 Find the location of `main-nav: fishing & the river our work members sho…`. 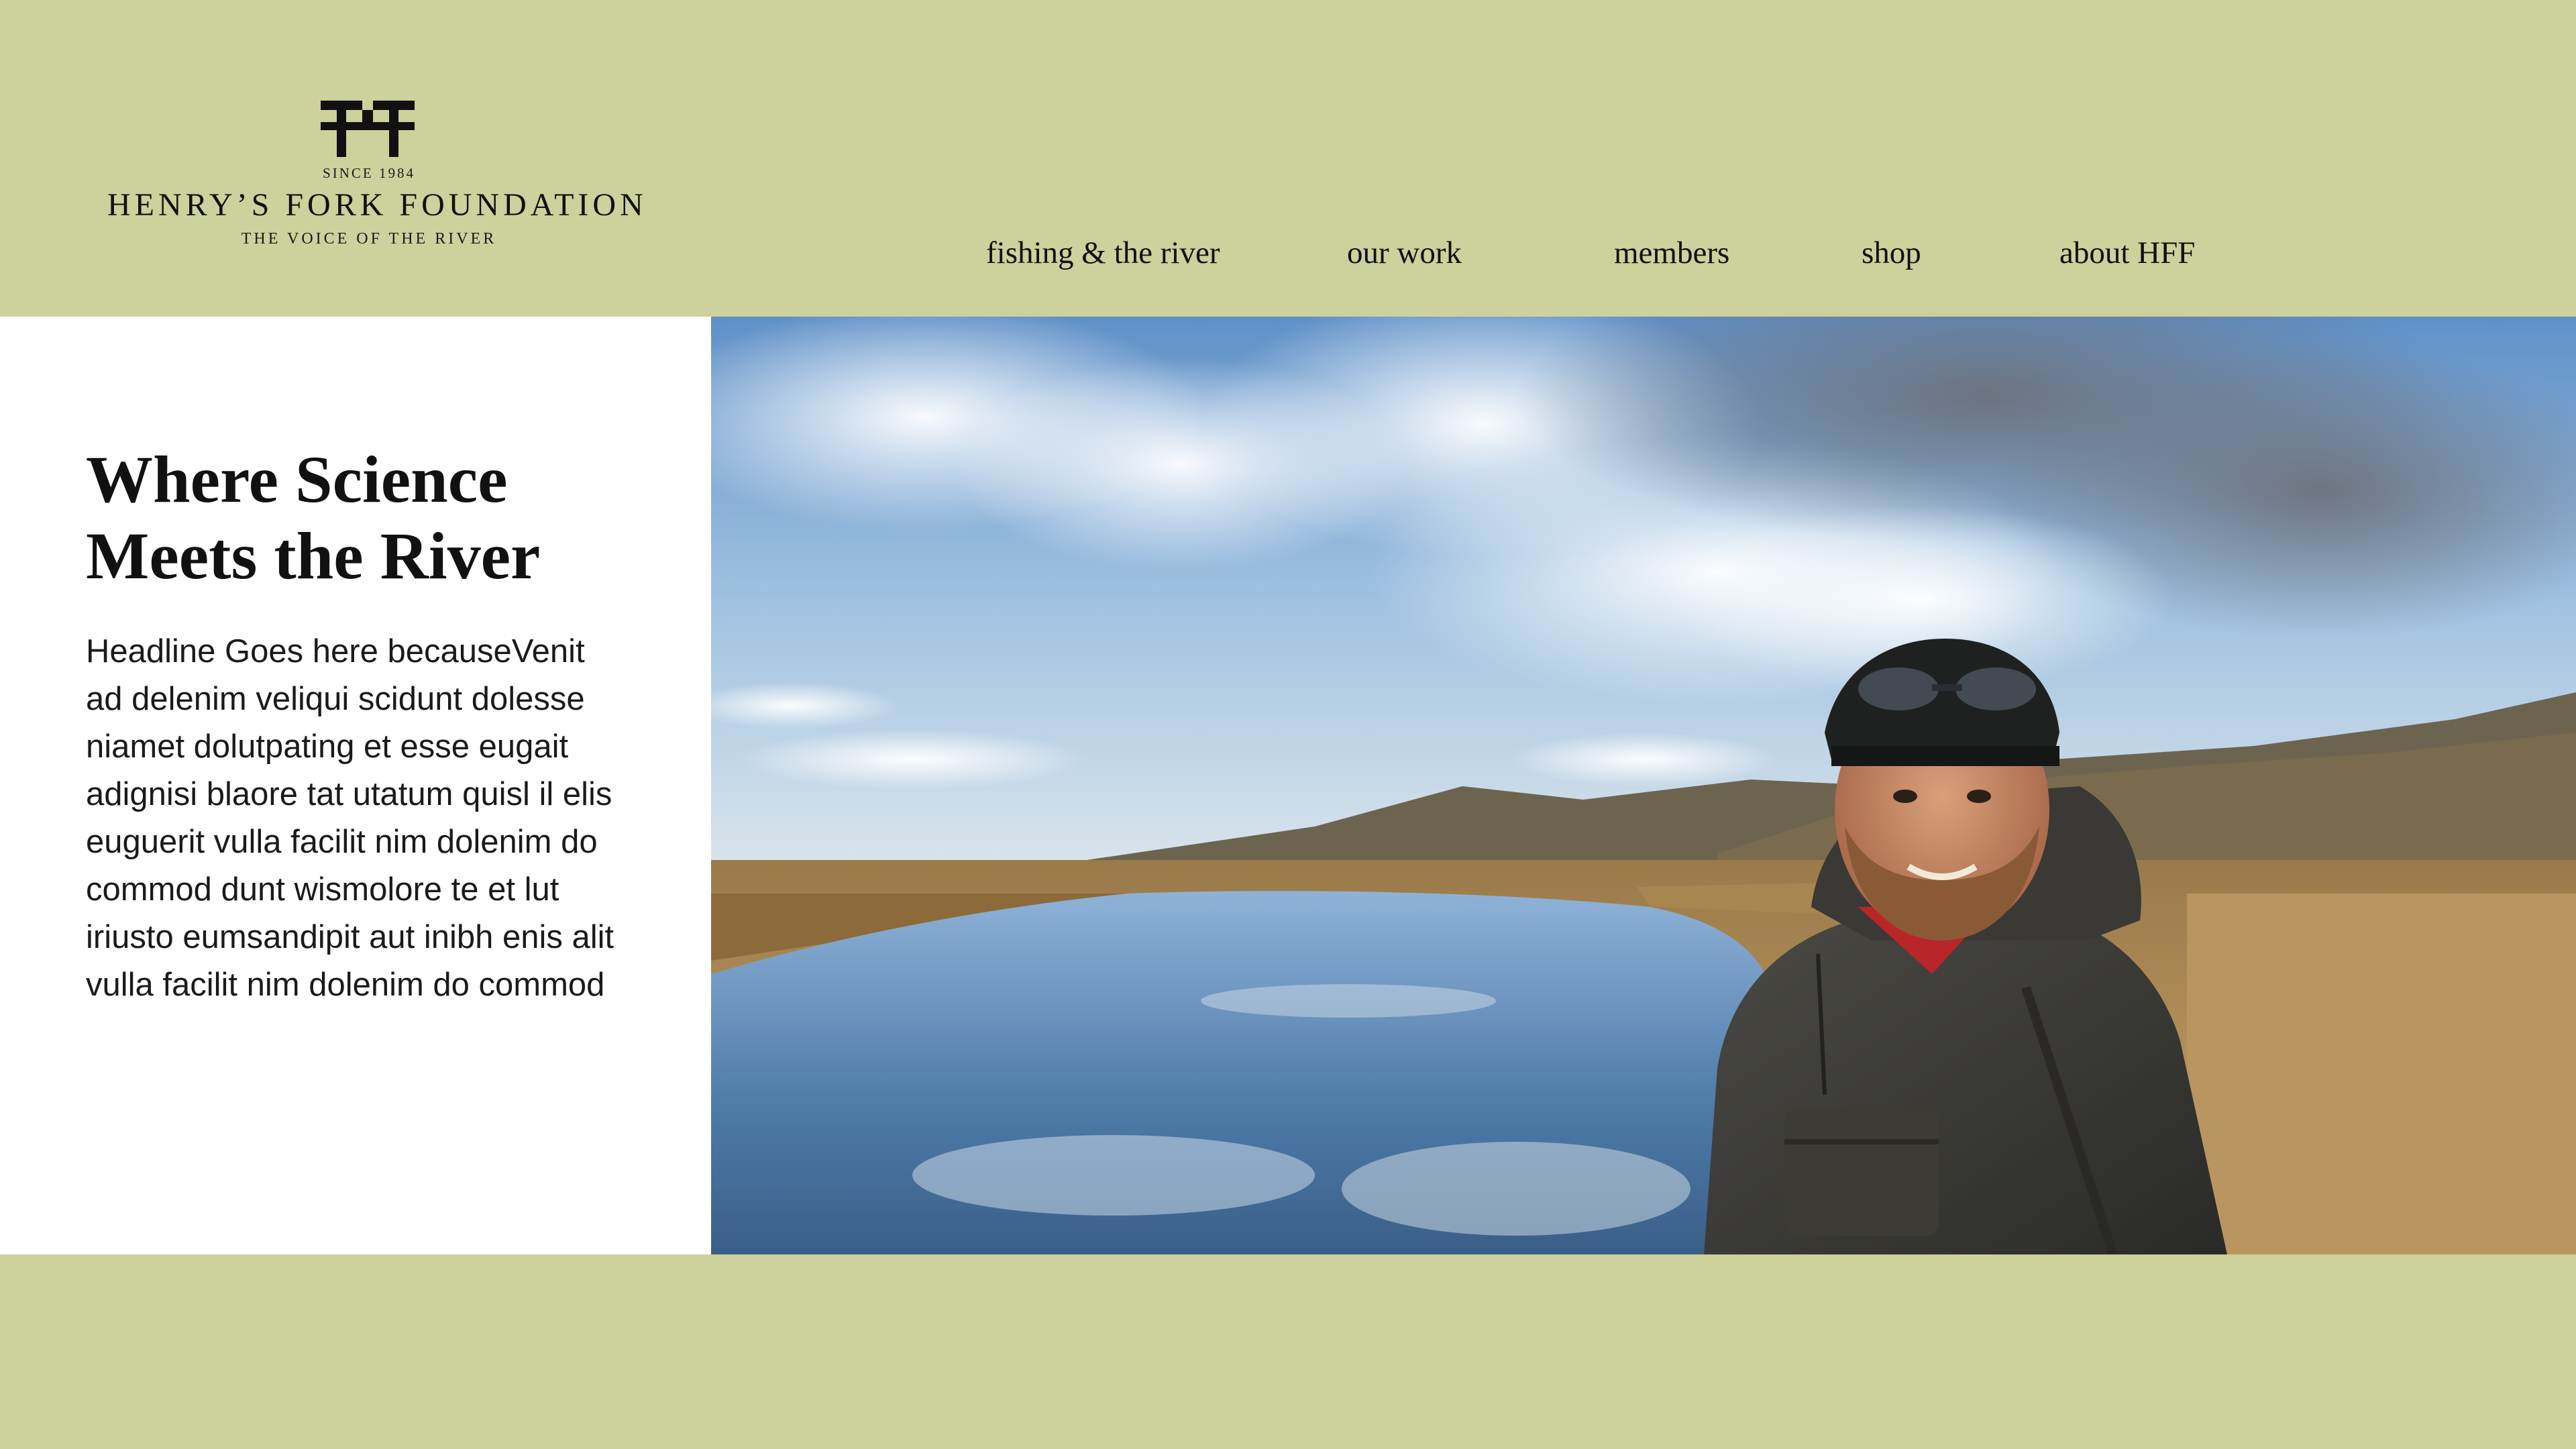

main-nav: fishing & the river our work members sho… is located at coordinates (1288, 255).